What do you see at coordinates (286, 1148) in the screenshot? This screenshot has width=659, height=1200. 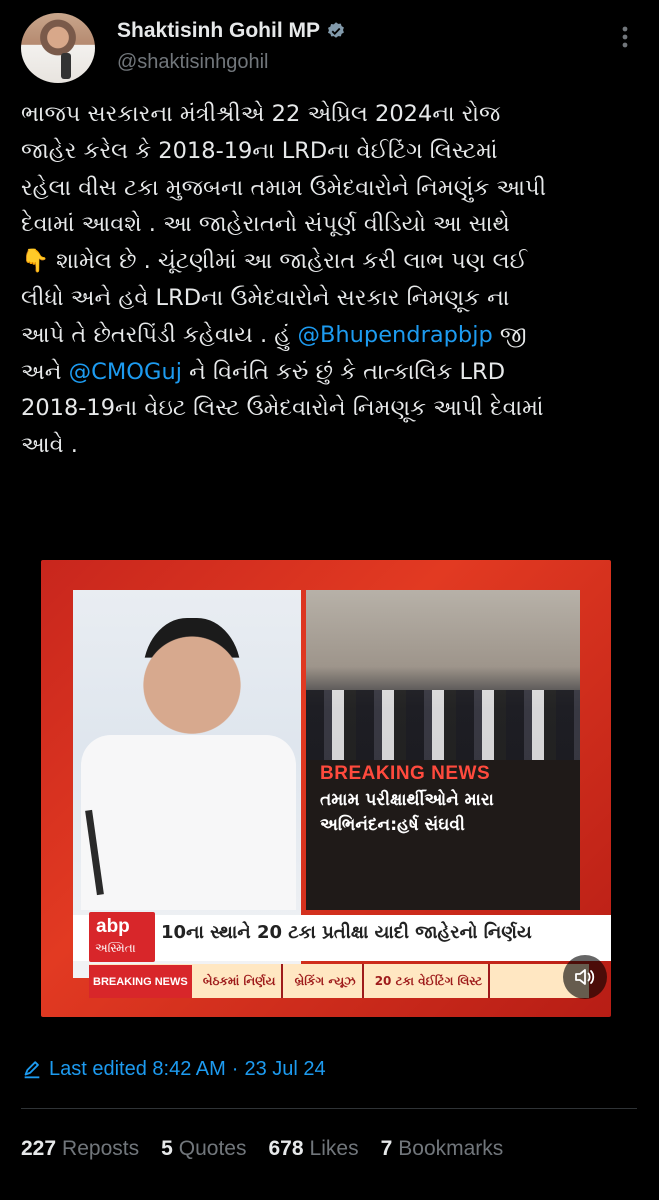 I see `stat-count: 678` at bounding box center [286, 1148].